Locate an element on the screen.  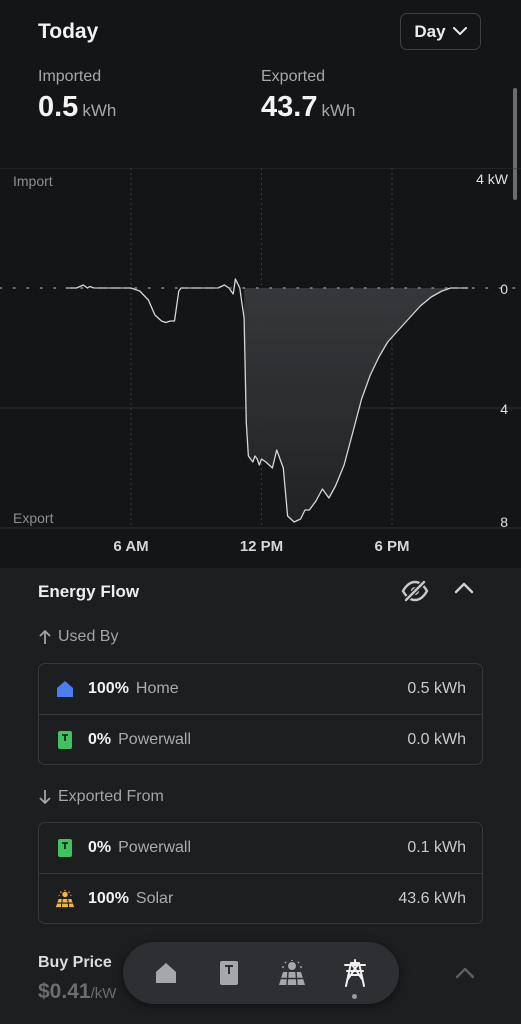
solar-pct: 100% is located at coordinates (108, 898).